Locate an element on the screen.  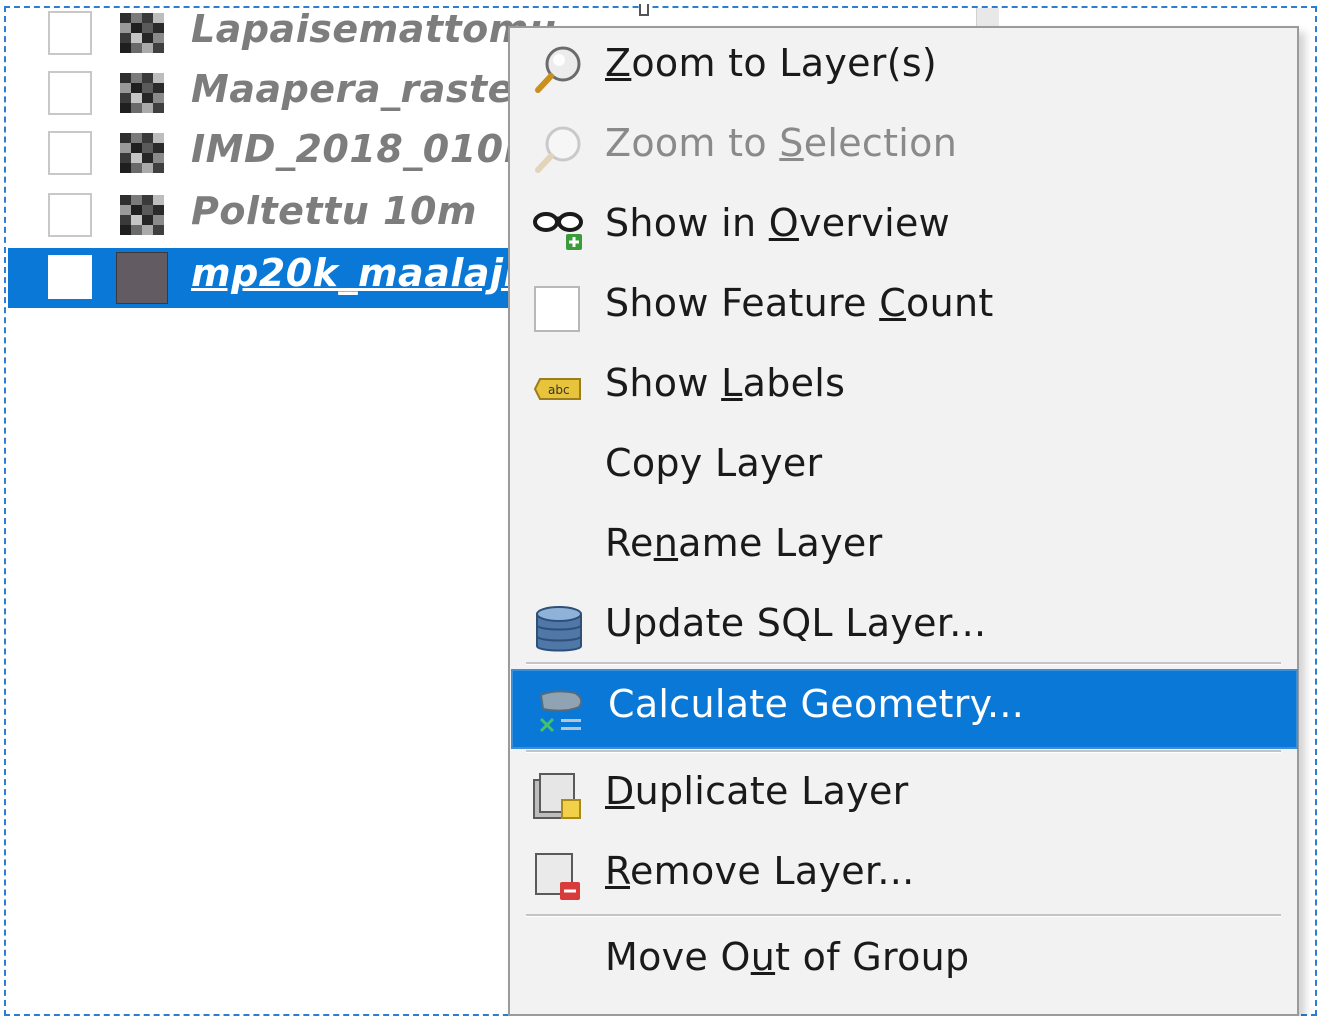
svg-text: abc is located at coordinates (559, 390).